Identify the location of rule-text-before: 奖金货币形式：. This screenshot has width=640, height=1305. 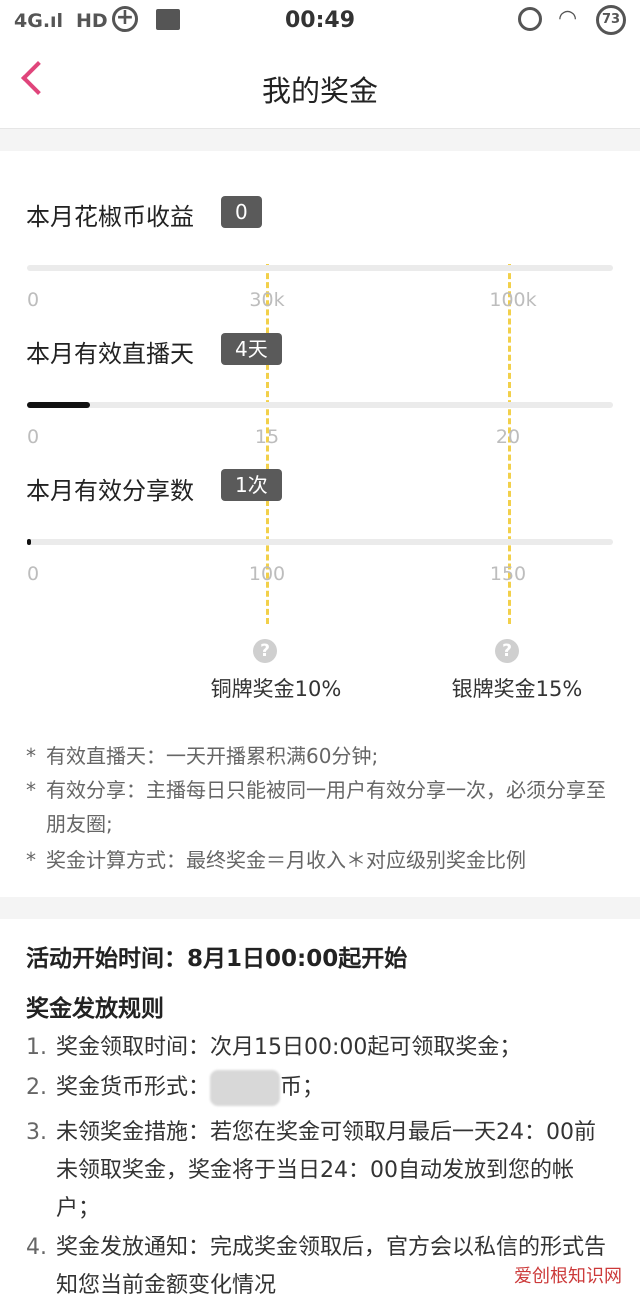
(133, 1087).